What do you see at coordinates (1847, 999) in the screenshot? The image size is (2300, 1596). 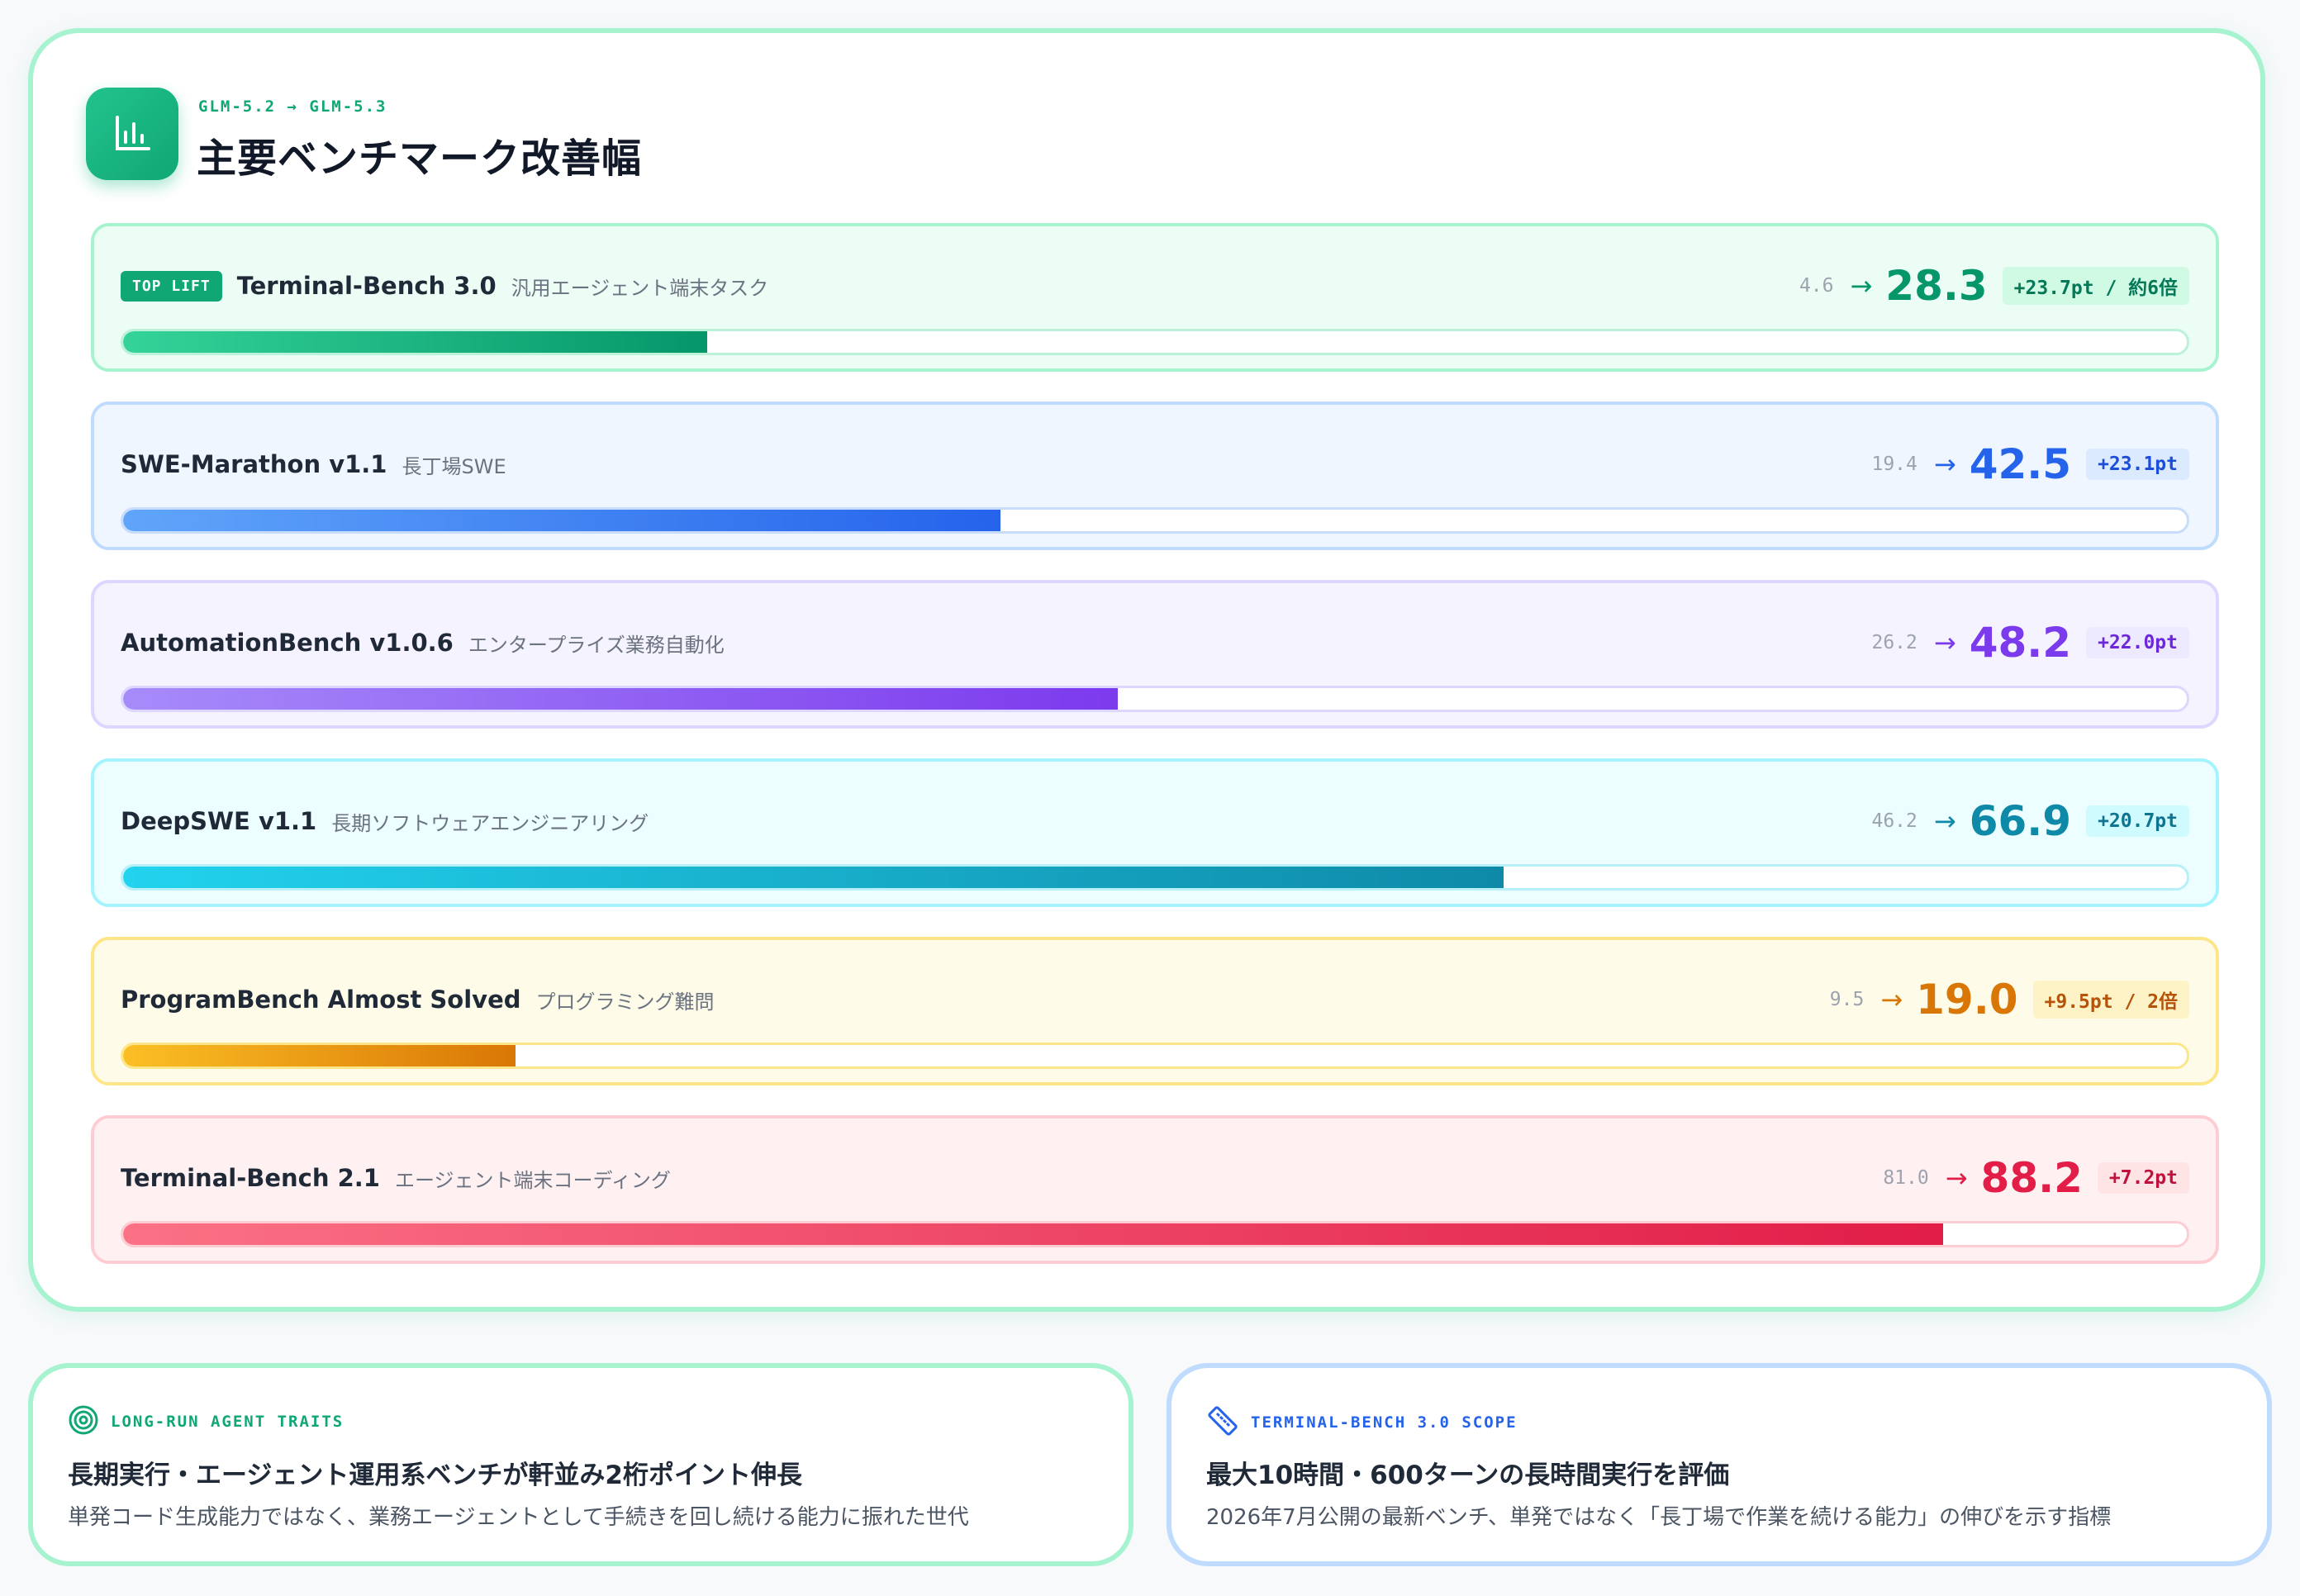 I see `before-score: 9.5` at bounding box center [1847, 999].